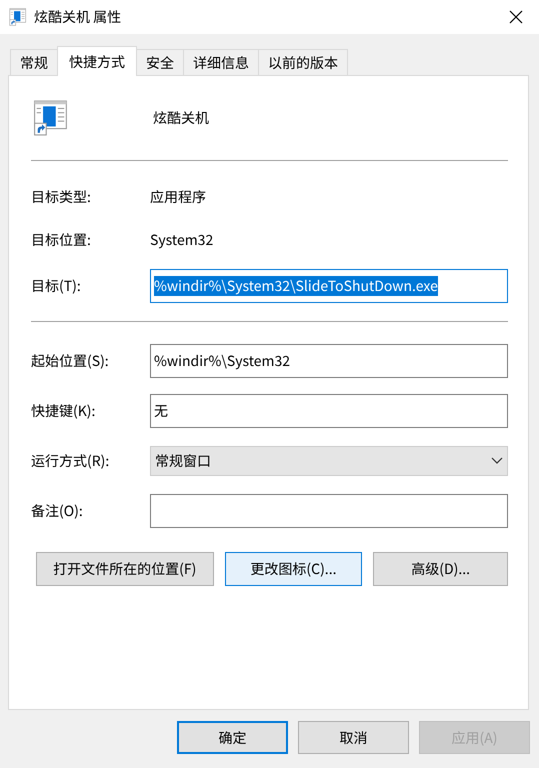 The height and width of the screenshot is (768, 539). I want to click on tab: 常规, so click(34, 62).